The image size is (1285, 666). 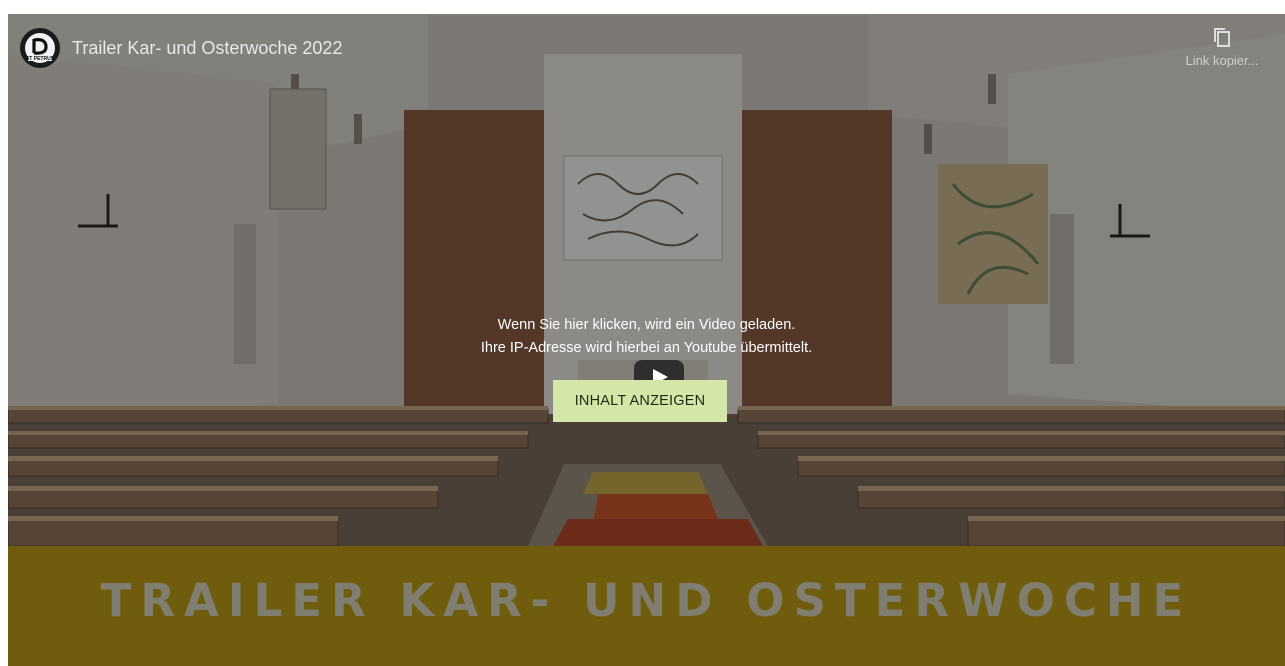 I want to click on video-title: Trailer Kar- und Osterwoche 2022, so click(x=207, y=48).